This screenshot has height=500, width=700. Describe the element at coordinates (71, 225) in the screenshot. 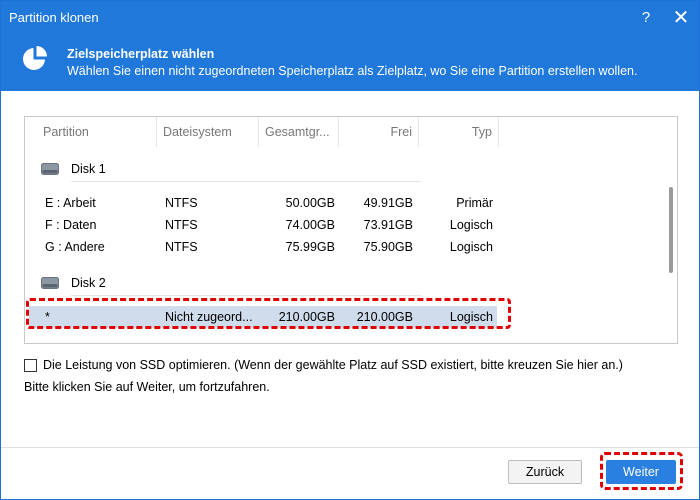

I see `partition-name: F : Daten` at that location.